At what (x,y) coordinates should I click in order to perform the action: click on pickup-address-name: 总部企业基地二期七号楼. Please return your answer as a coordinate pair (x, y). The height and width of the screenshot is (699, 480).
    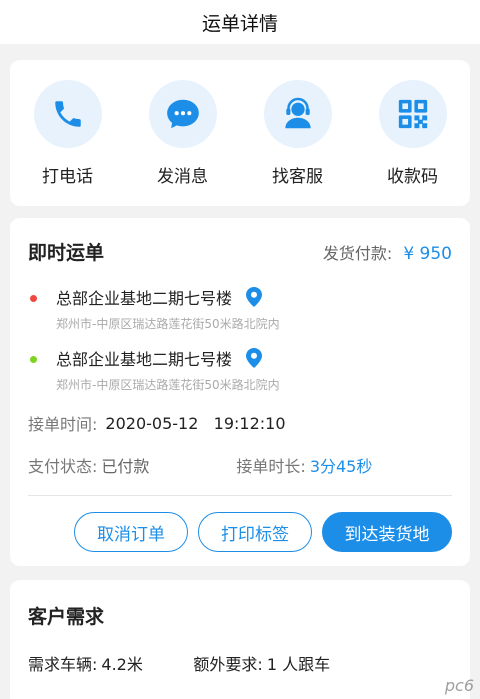
    Looking at the image, I should click on (144, 298).